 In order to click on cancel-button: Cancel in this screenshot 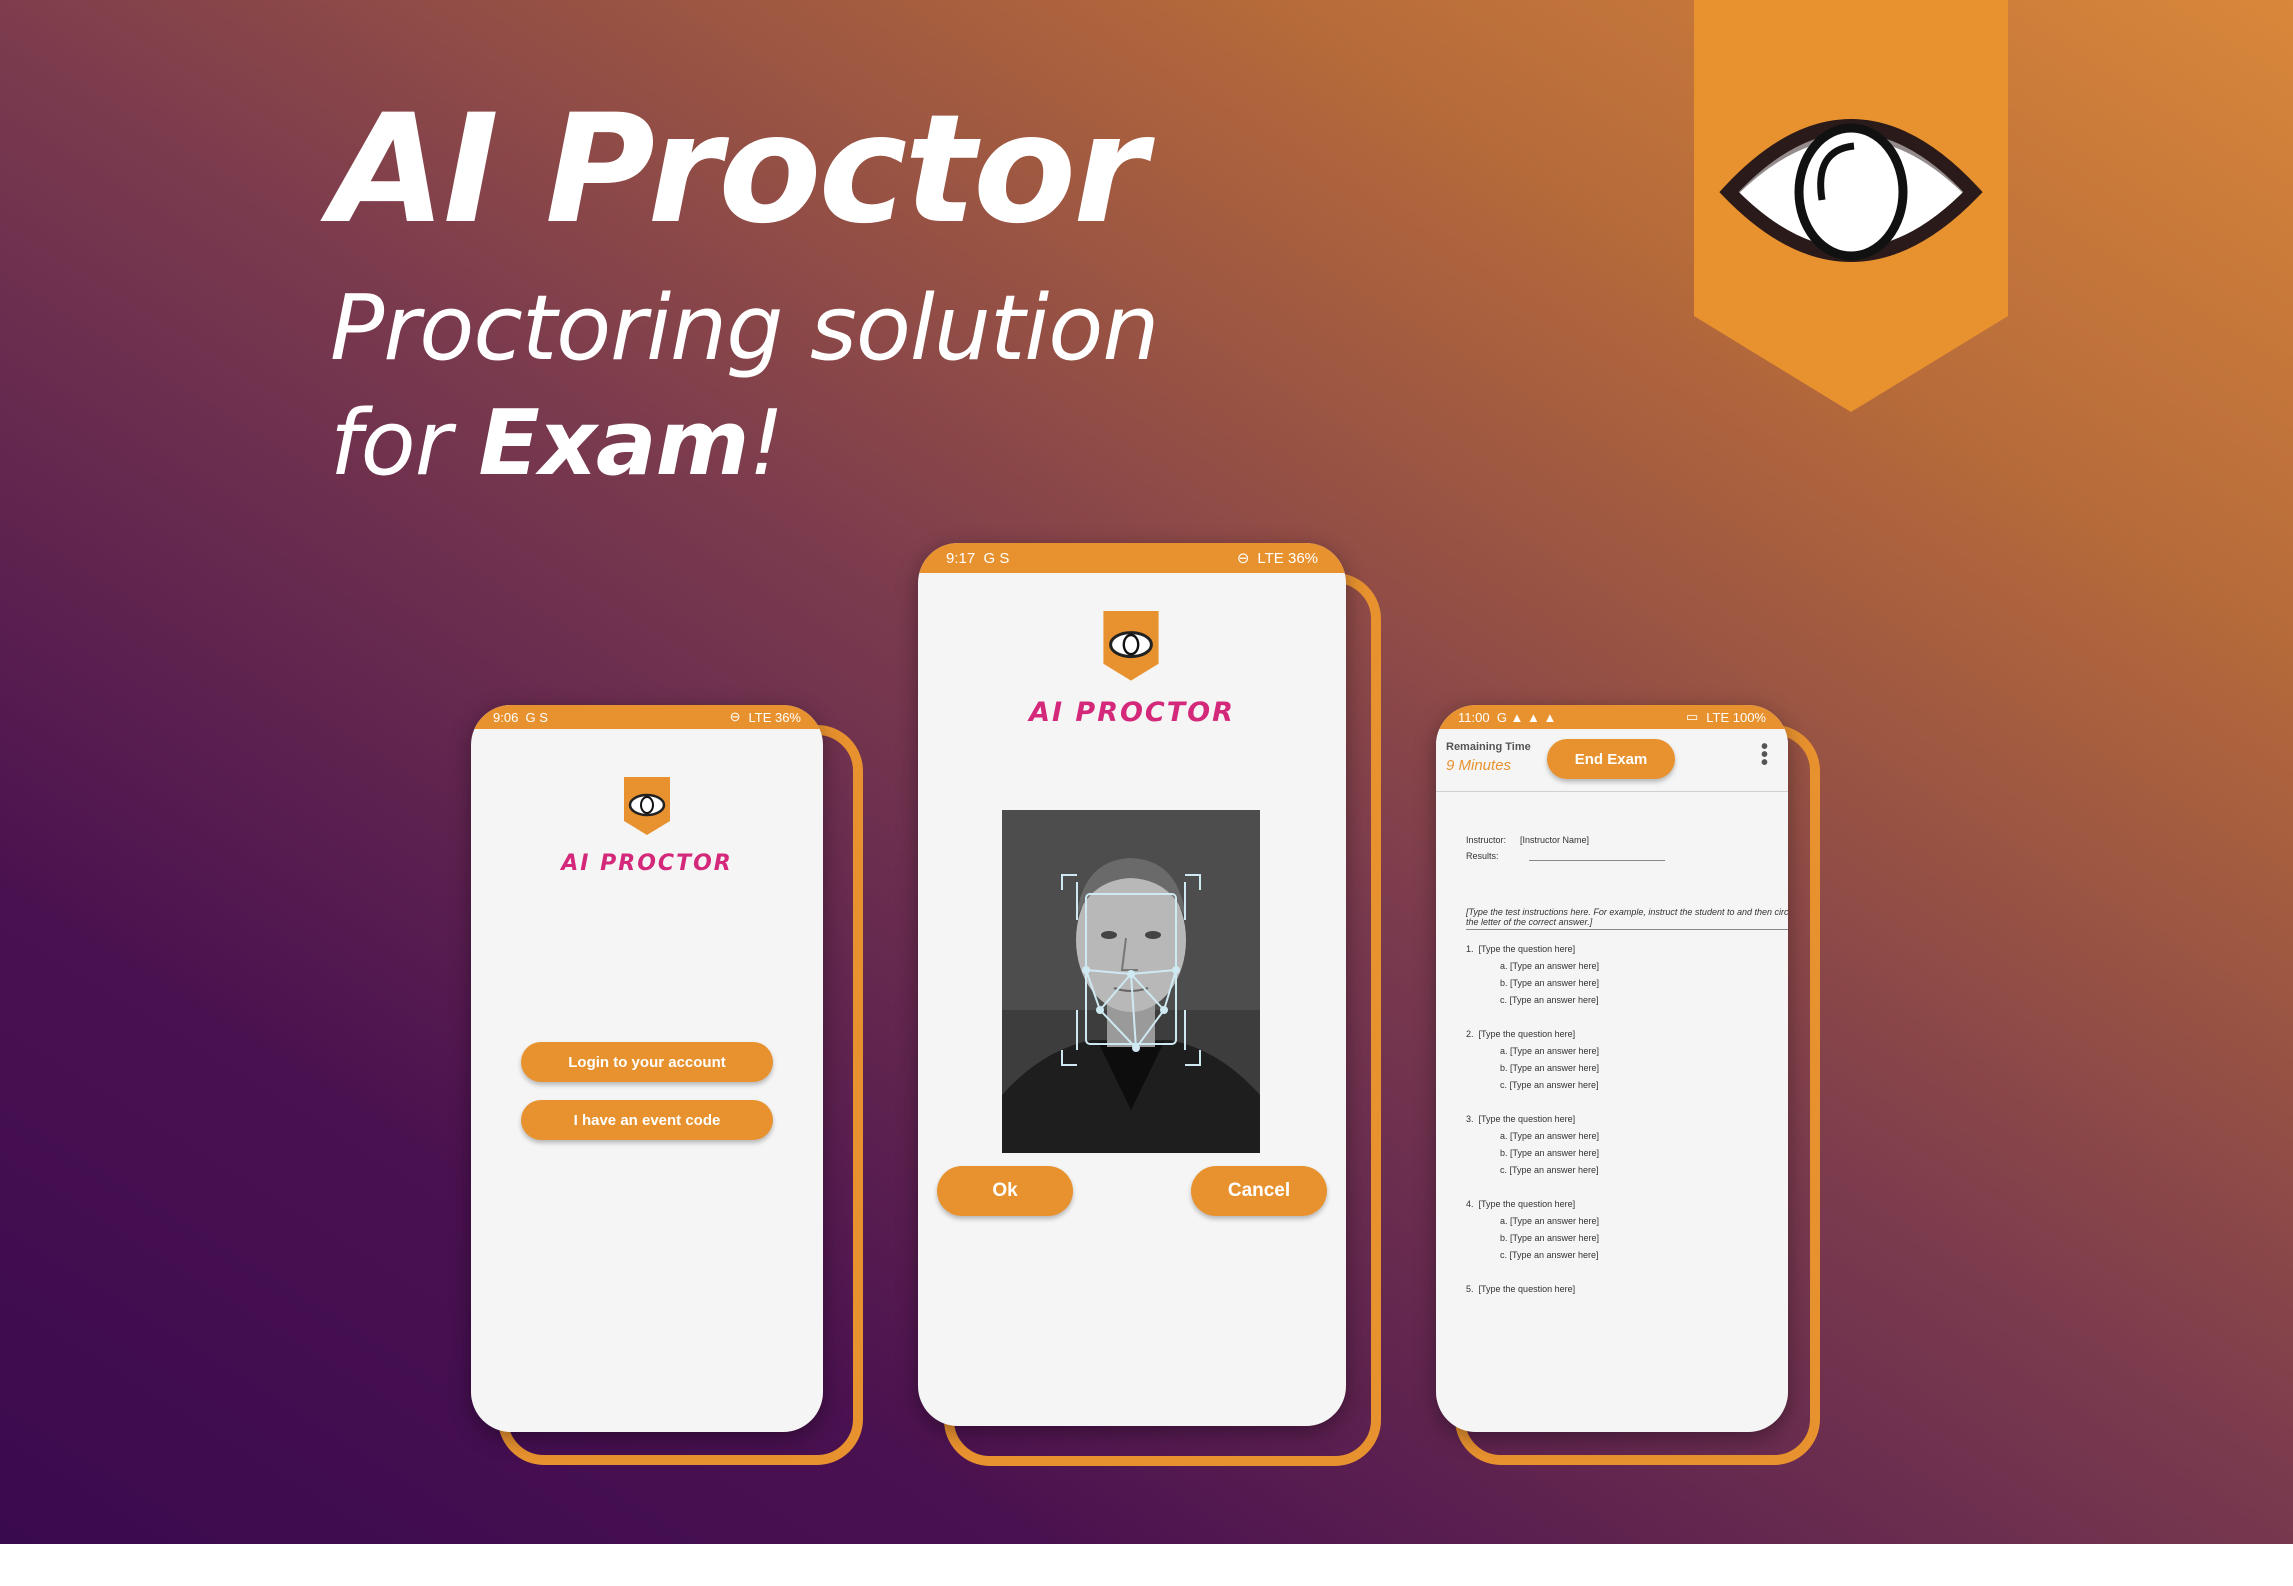, I will do `click(1259, 1191)`.